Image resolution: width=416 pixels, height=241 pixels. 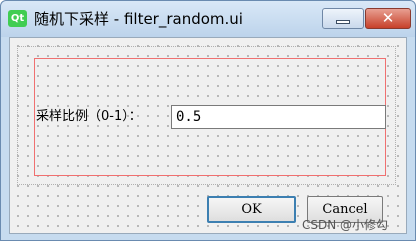 What do you see at coordinates (89, 116) in the screenshot?
I see `sampling-ratio-label: 采样比例（0-1）：` at bounding box center [89, 116].